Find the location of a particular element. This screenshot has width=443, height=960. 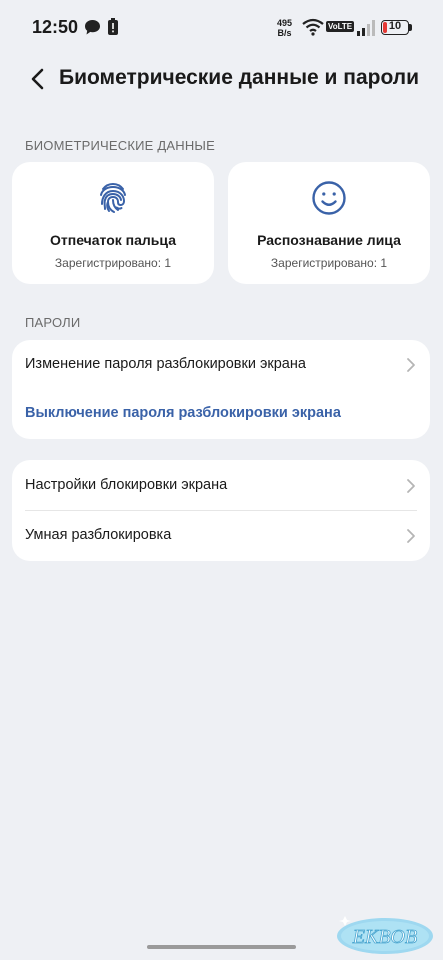

battery-percent: 10 is located at coordinates (395, 26).